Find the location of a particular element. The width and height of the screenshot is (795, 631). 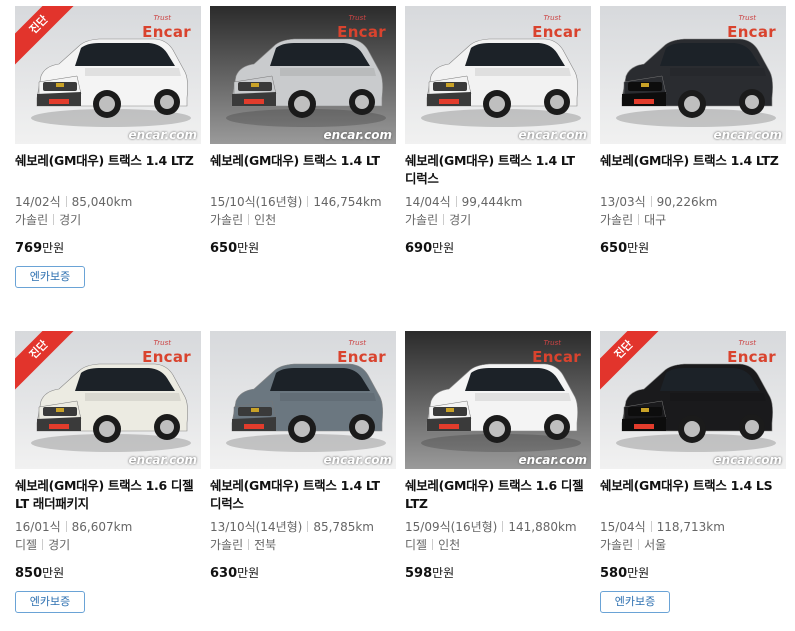

car-year-mileage: 13/10식(14년형) 85,785km is located at coordinates (292, 527).